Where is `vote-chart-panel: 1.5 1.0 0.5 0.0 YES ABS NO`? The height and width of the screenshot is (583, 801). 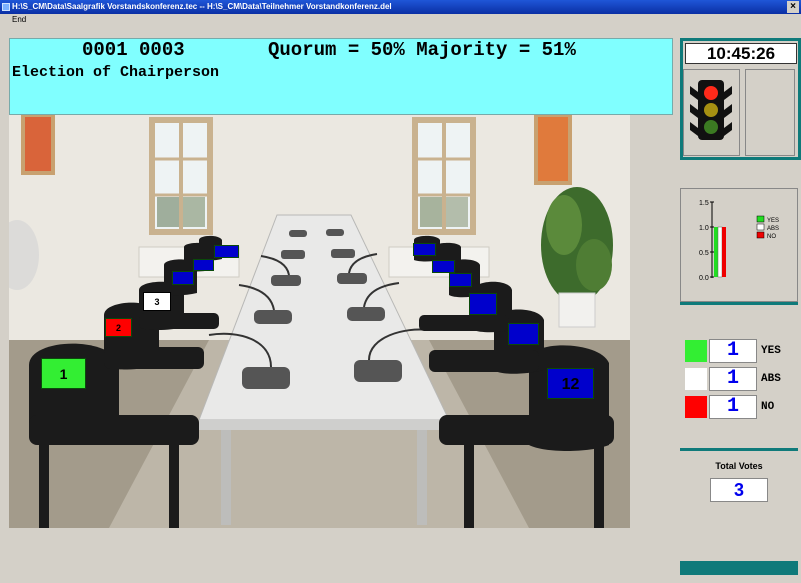 vote-chart-panel: 1.5 1.0 0.5 0.0 YES ABS NO is located at coordinates (739, 245).